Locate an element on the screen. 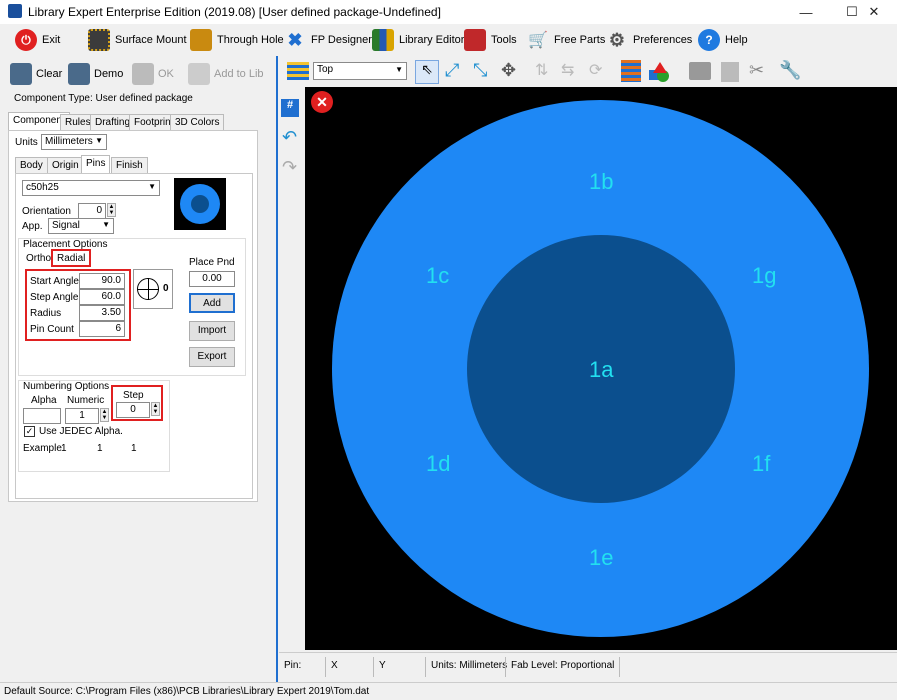 The image size is (897, 700). padstack-value: c50h25 is located at coordinates (42, 187).